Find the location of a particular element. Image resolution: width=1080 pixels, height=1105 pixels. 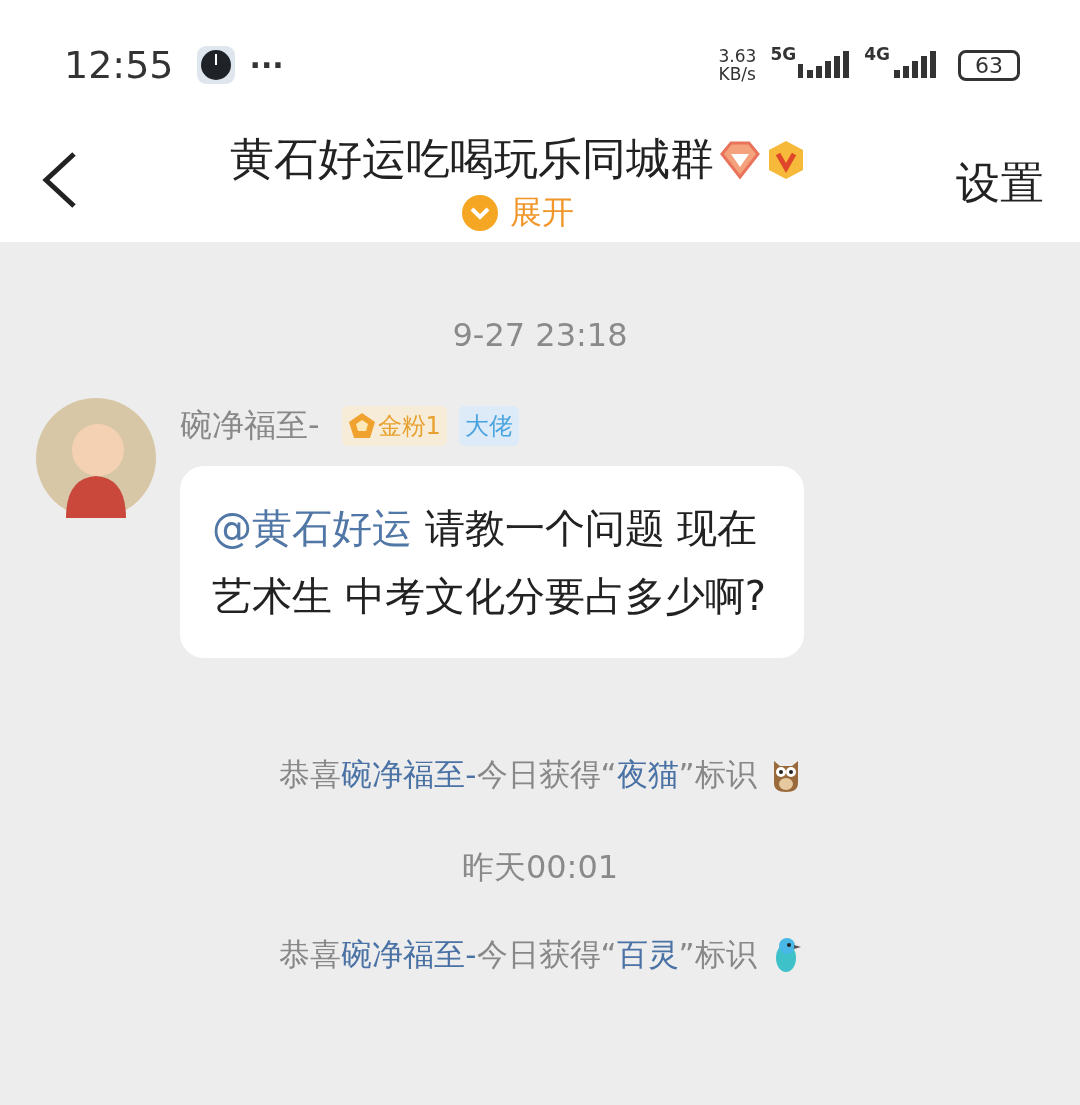

network-type-label: 5G is located at coordinates (783, 54).